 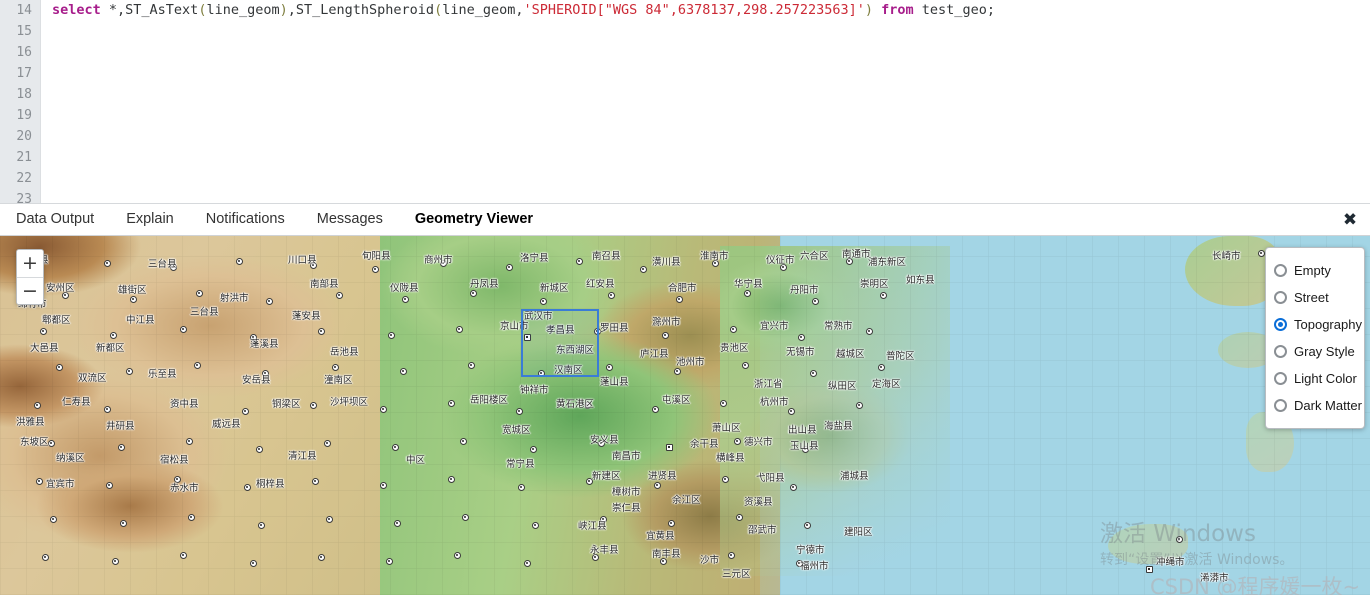 I want to click on sql-paren-close-1: ), so click(x=283, y=10).